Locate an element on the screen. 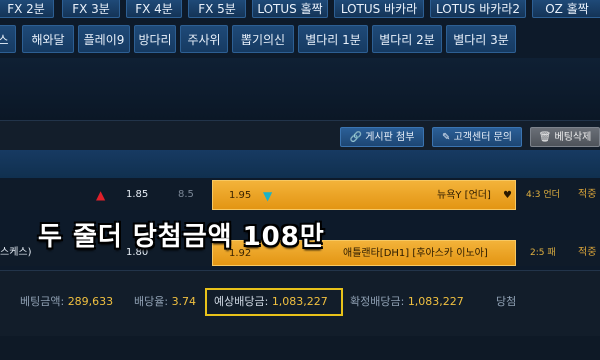 Image resolution: width=600 pixels, height=360 pixels. up-arrow-icon: ▲ is located at coordinates (101, 195).